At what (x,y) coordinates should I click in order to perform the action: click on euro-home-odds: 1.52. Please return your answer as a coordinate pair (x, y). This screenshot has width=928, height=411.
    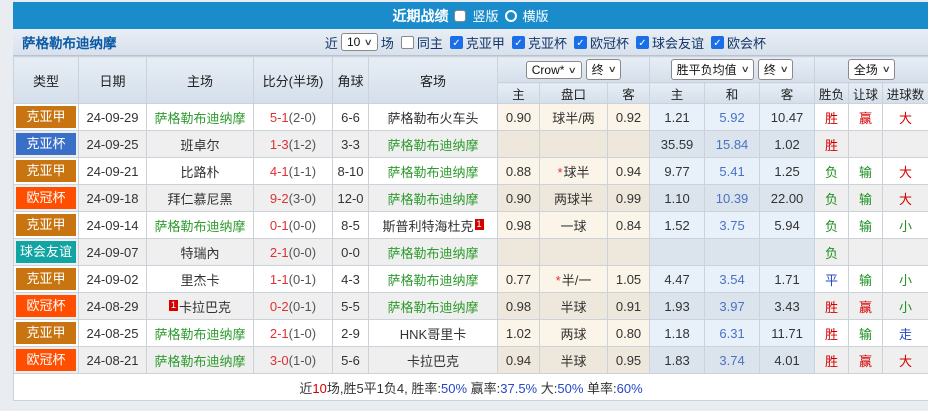
    Looking at the image, I should click on (677, 225).